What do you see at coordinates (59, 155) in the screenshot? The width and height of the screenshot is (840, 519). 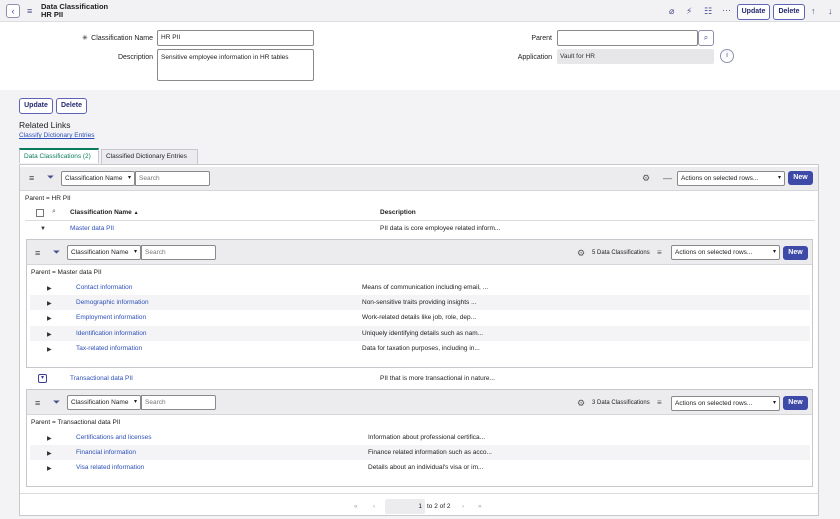 I see `tab-data-classifications: Data Classifications (2)` at bounding box center [59, 155].